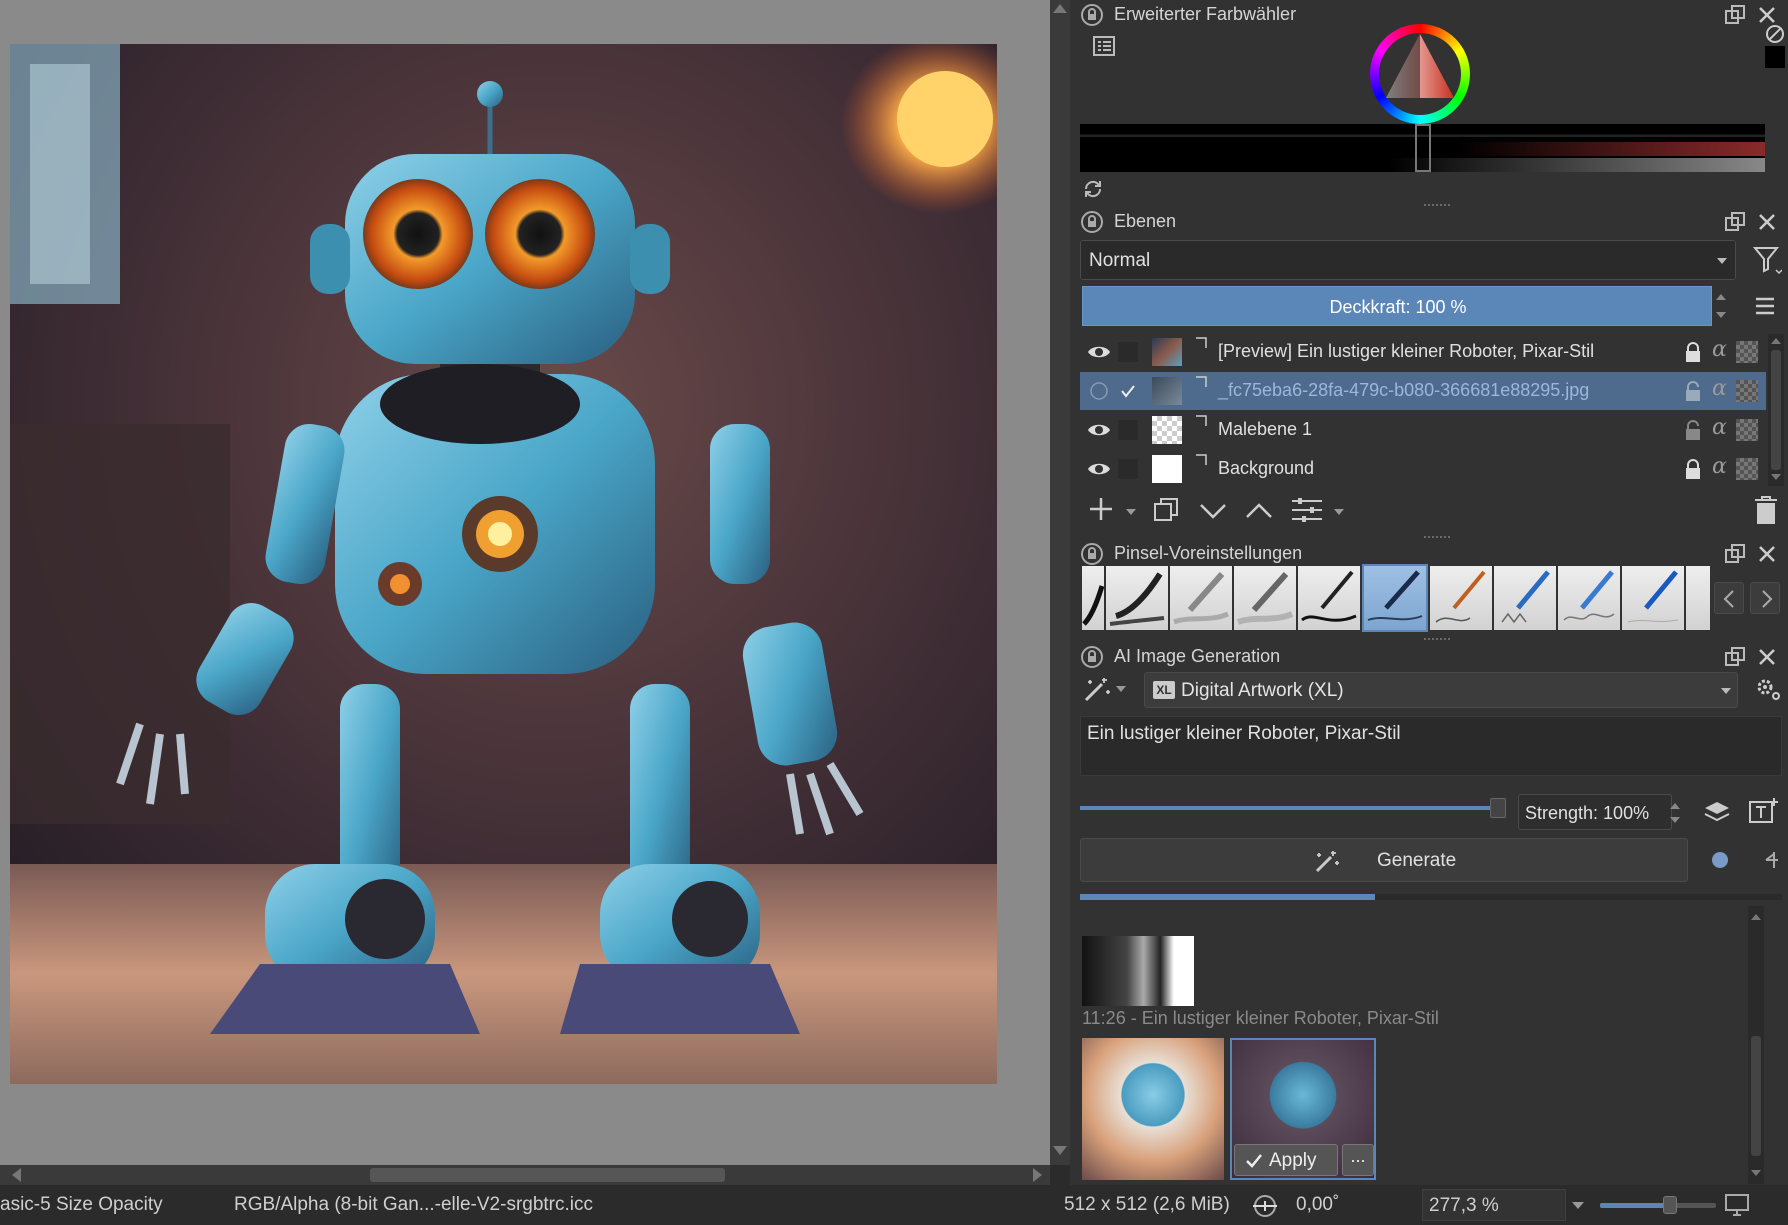 This screenshot has height=1225, width=1788. What do you see at coordinates (1384, 860) in the screenshot?
I see `generate-button: Generate` at bounding box center [1384, 860].